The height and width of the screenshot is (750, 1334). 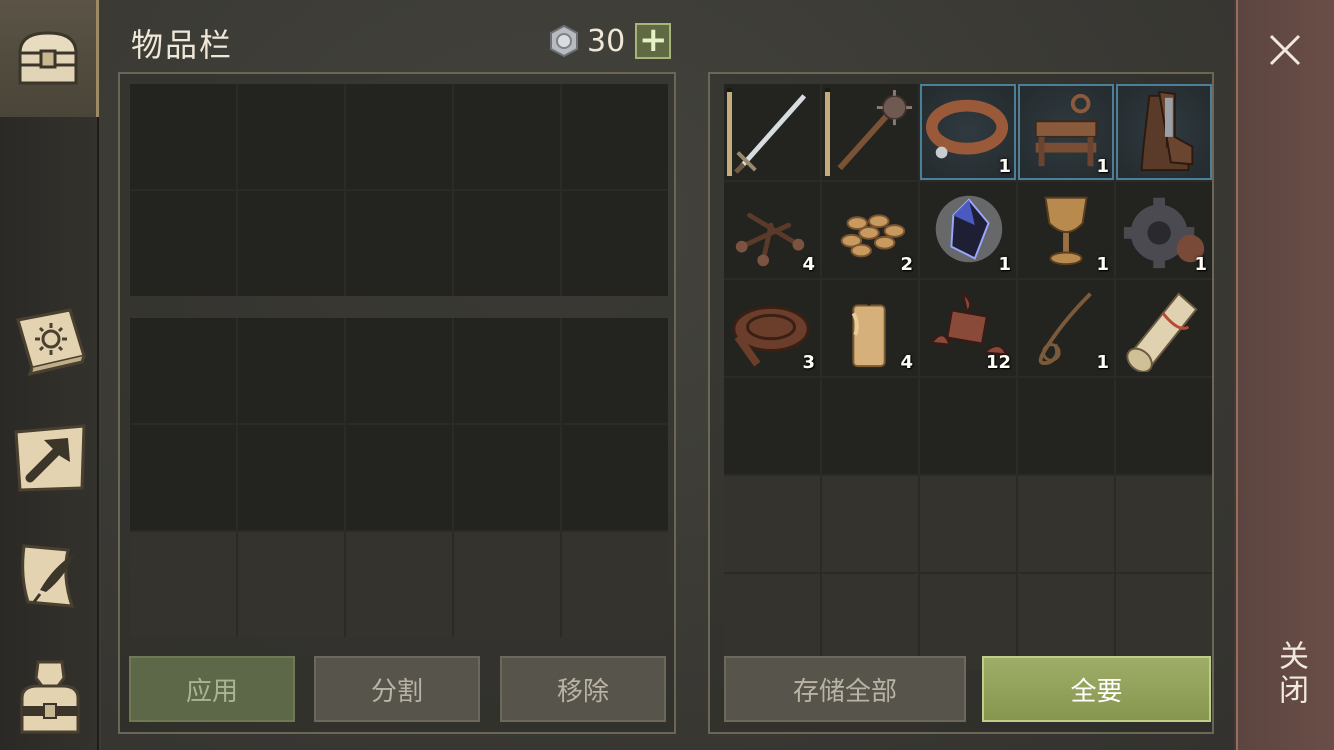 What do you see at coordinates (906, 264) in the screenshot?
I see `item-quantity: 2` at bounding box center [906, 264].